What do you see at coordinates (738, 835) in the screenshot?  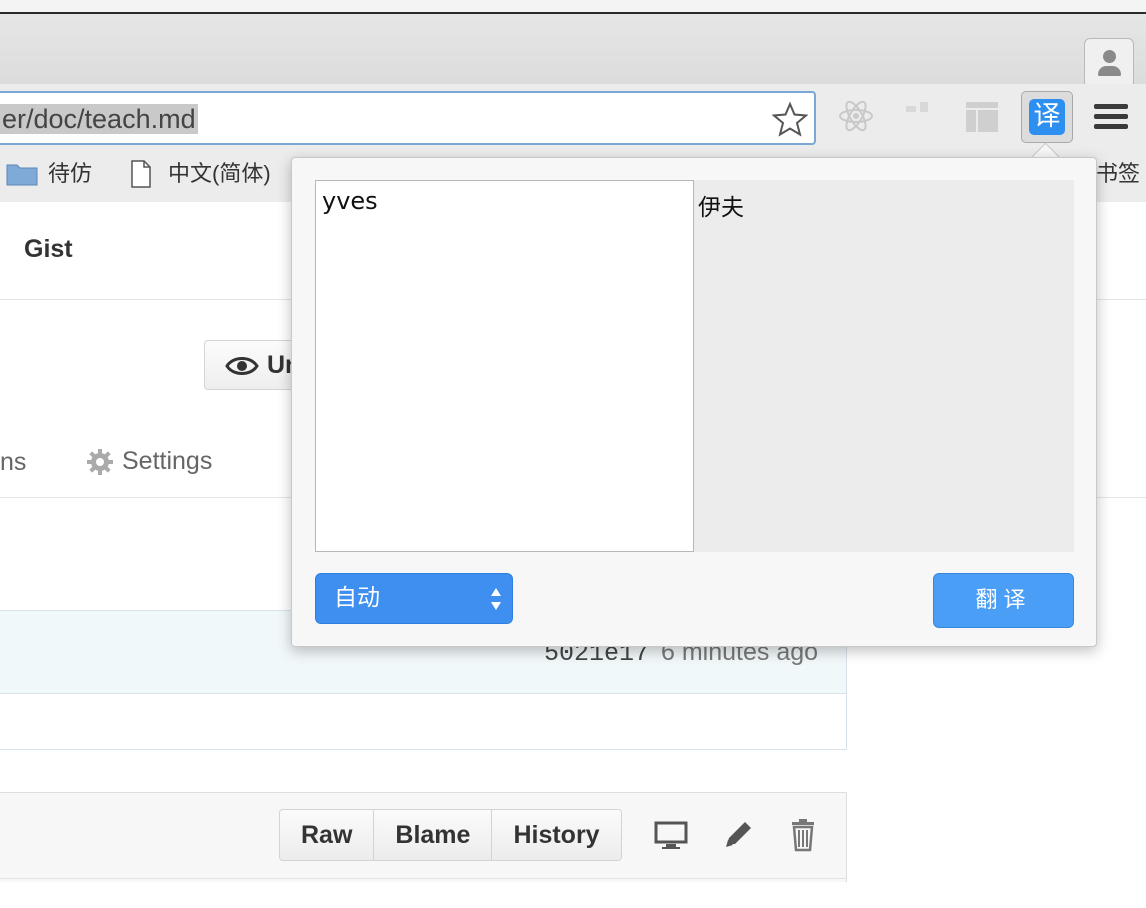 I see `pencil-icon` at bounding box center [738, 835].